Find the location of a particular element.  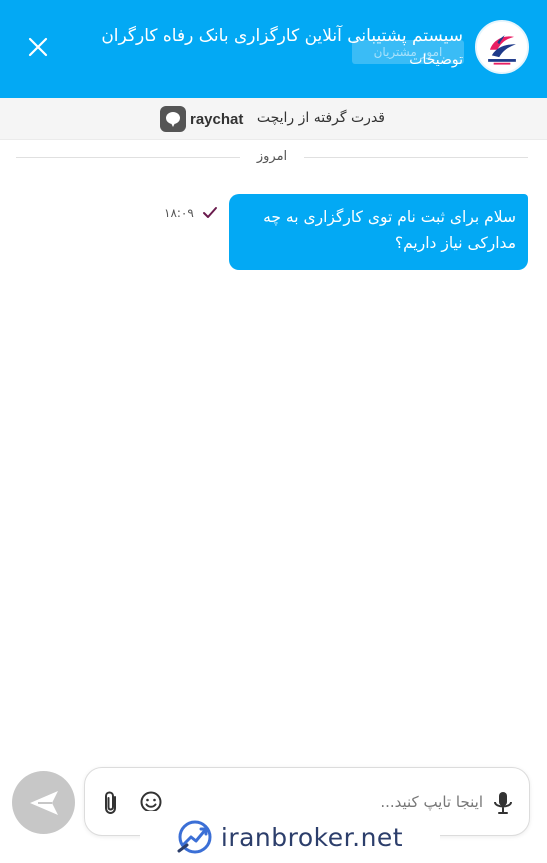

raychat-logo-icon is located at coordinates (173, 119).